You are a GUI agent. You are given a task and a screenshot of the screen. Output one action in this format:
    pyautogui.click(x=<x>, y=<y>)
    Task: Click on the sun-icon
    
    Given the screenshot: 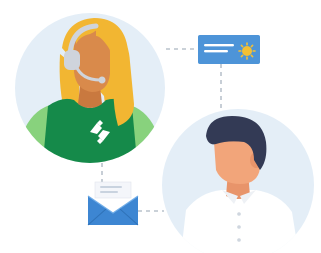 What is the action you would take?
    pyautogui.click(x=247, y=51)
    